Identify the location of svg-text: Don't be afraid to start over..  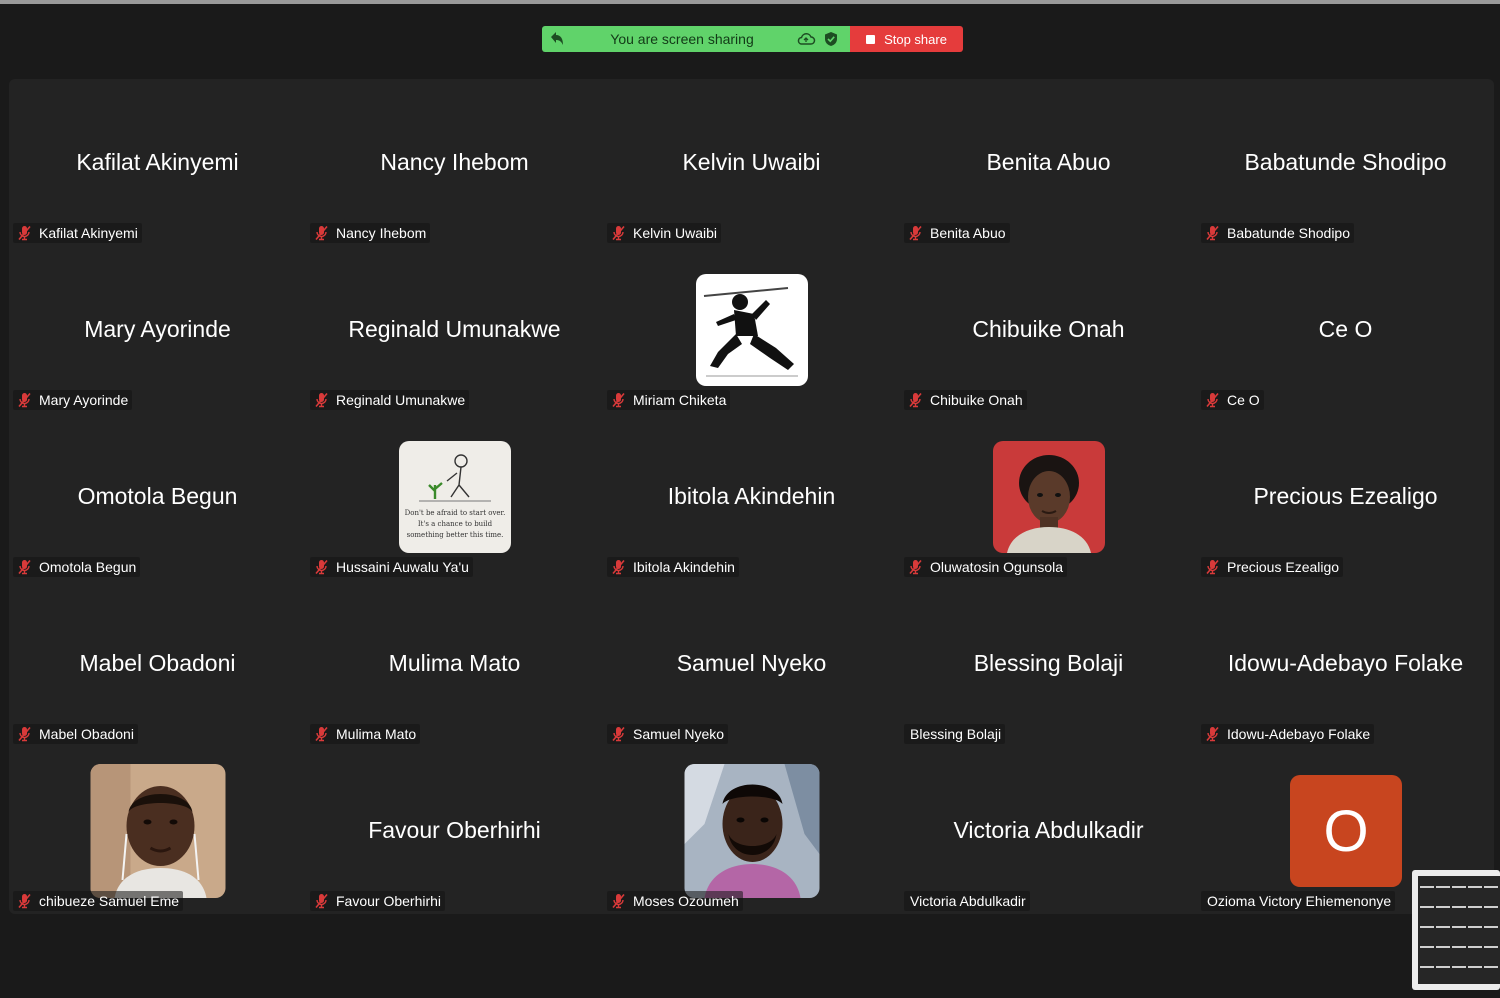
(454, 513).